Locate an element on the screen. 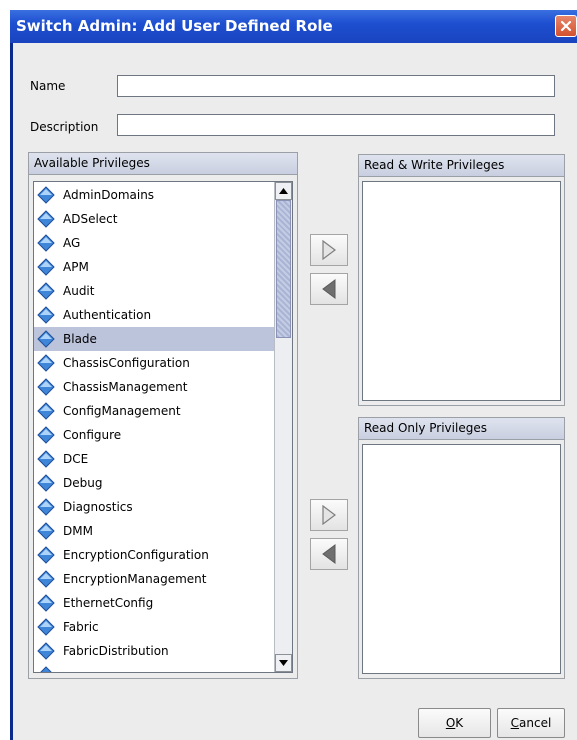  scroll-thumb is located at coordinates (283, 269).